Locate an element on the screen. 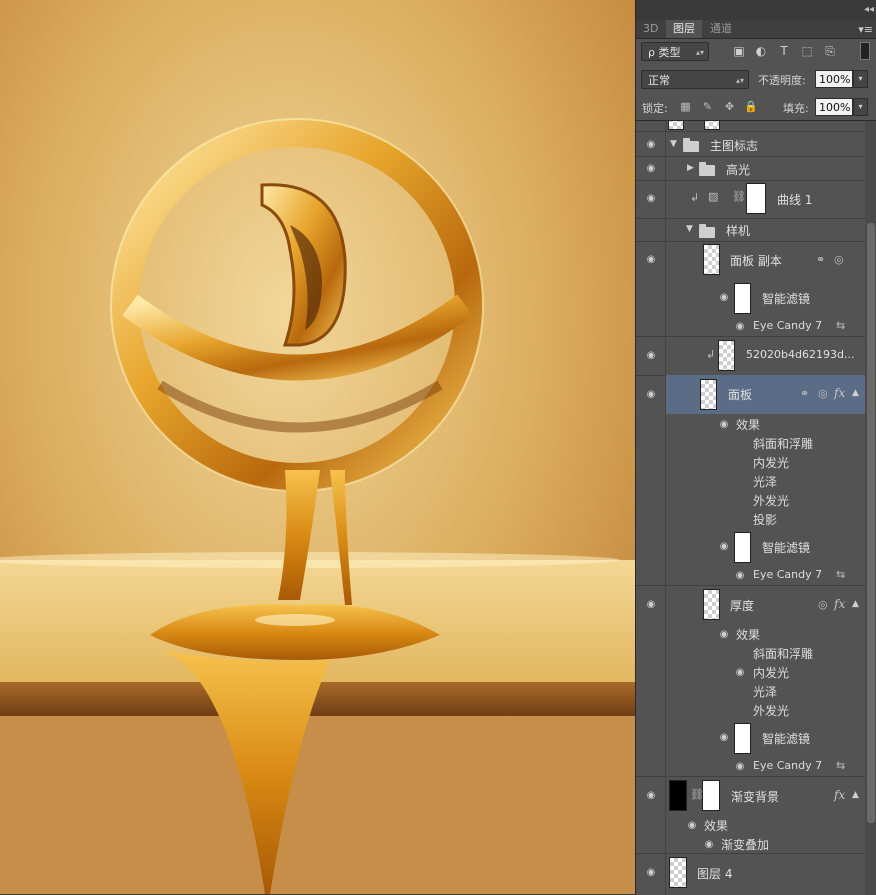 Image resolution: width=876 pixels, height=895 pixels. scrollbar-thumb is located at coordinates (871, 523).